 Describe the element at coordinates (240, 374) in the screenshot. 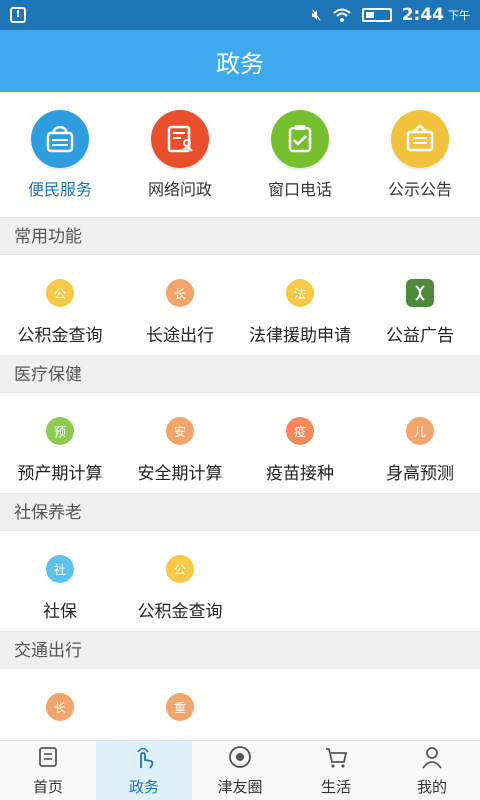

I see `section-header: 医疗保健` at that location.